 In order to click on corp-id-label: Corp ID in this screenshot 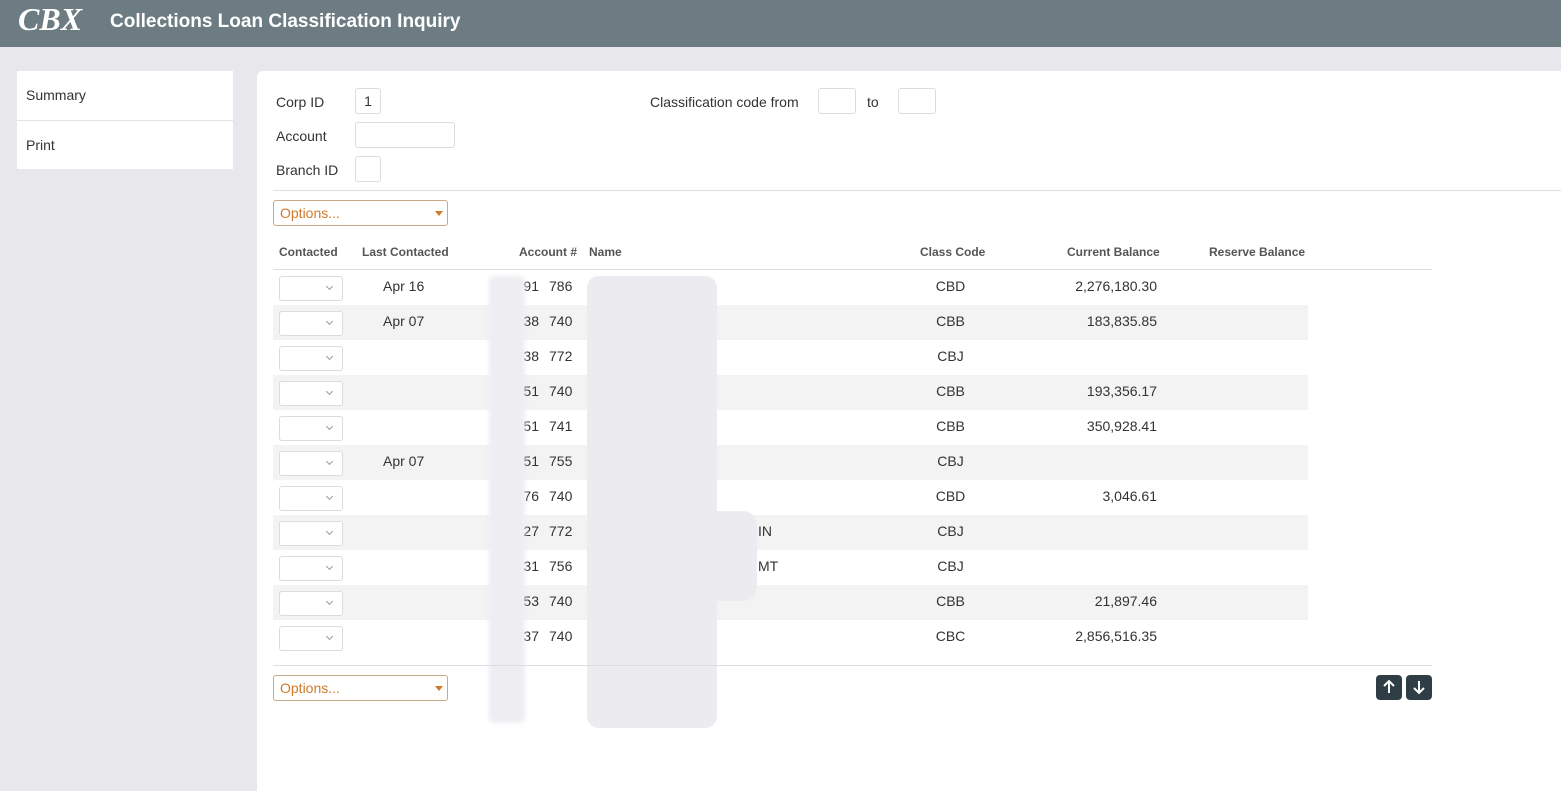, I will do `click(300, 102)`.